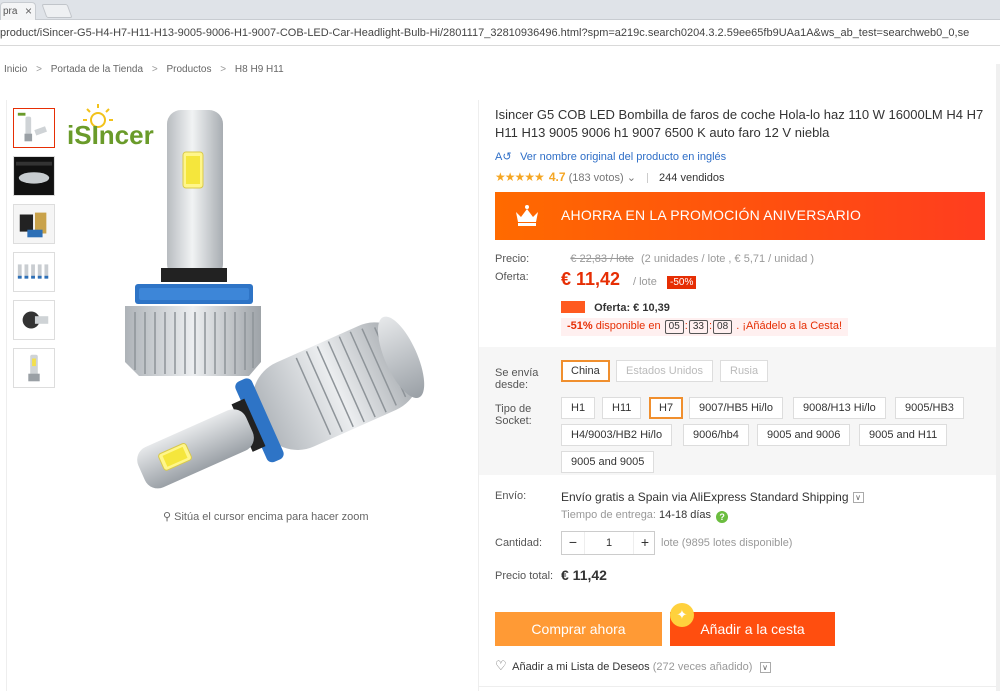 This screenshot has width=1000, height=691. Describe the element at coordinates (674, 327) in the screenshot. I see `countdown-hours: 05` at that location.